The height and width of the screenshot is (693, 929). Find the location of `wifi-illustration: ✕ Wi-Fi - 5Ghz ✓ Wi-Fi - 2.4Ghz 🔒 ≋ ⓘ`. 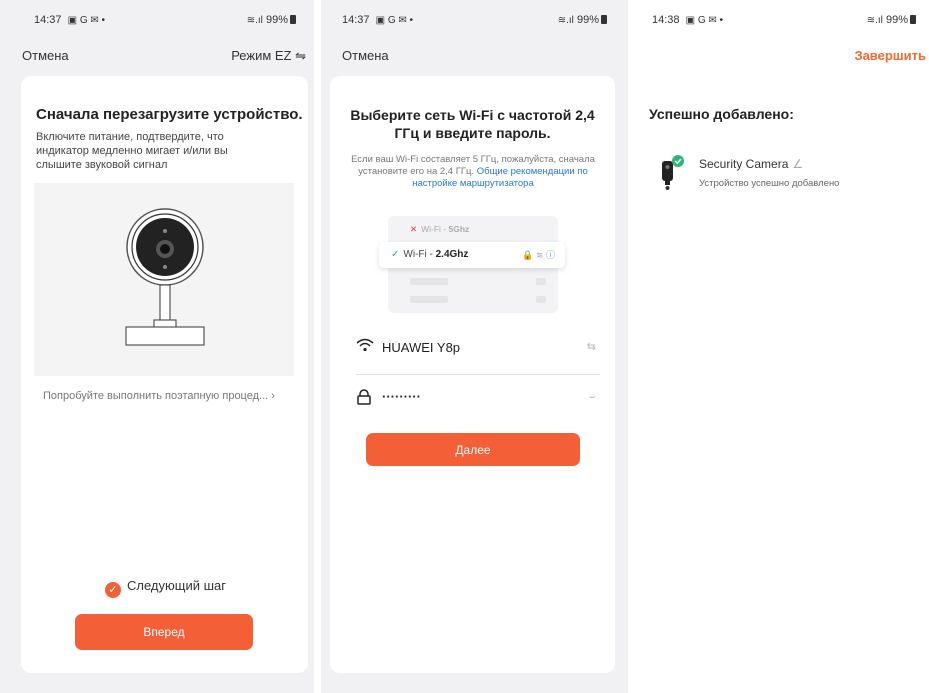

wifi-illustration: ✕ Wi-Fi - 5Ghz ✓ Wi-Fi - 2.4Ghz 🔒 ≋ ⓘ is located at coordinates (472, 264).